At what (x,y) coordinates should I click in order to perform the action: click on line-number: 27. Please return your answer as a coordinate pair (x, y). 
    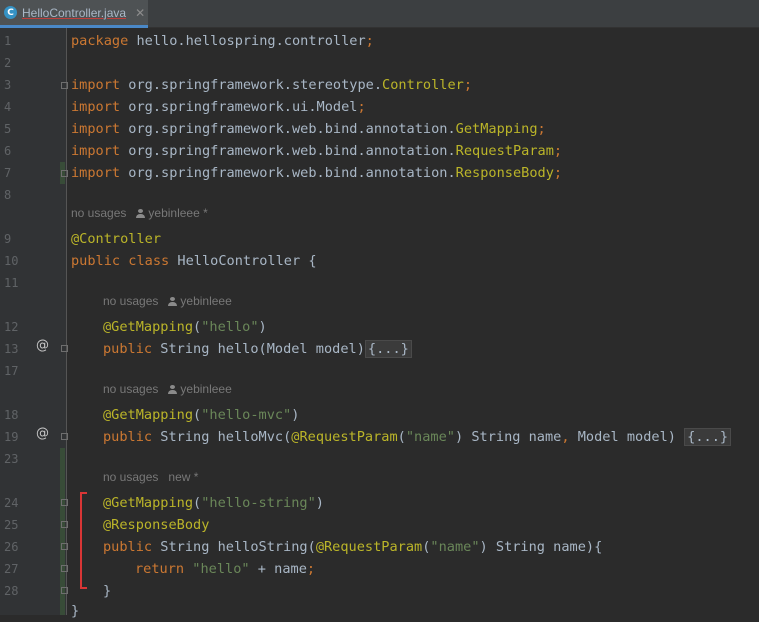
    Looking at the image, I should click on (11, 569).